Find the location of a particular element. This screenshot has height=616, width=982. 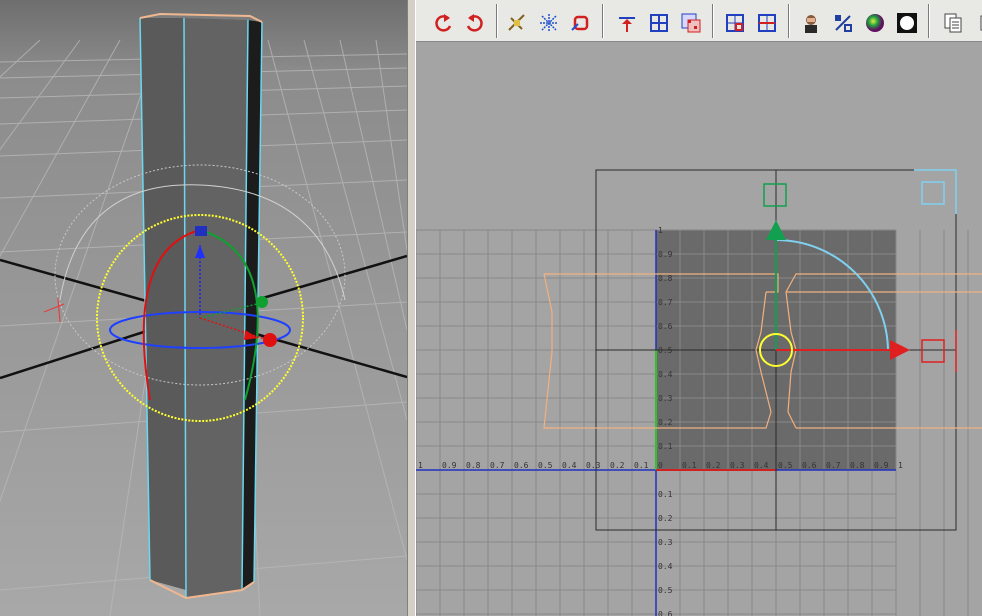

v-tick-label: 0.8 is located at coordinates (665, 278).